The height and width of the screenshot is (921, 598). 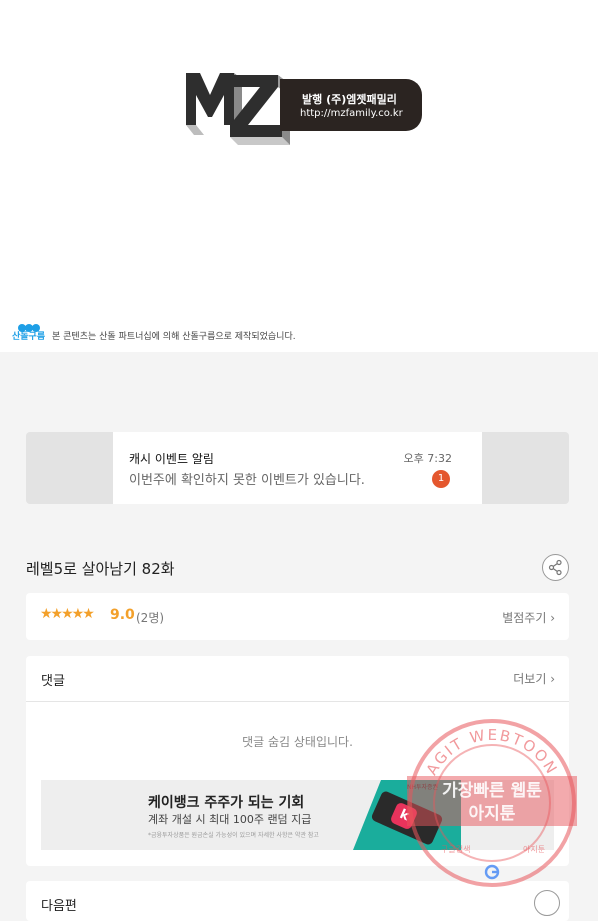 I want to click on ad-fineprint: *금융투자상품은 원금손실 가능성이 있으며 자세한 사항은 약관 참고, so click(x=233, y=835).